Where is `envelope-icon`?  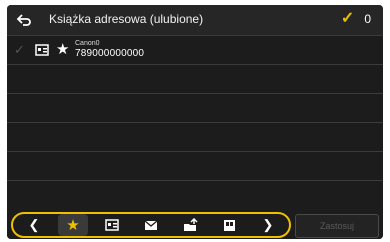 envelope-icon is located at coordinates (151, 225).